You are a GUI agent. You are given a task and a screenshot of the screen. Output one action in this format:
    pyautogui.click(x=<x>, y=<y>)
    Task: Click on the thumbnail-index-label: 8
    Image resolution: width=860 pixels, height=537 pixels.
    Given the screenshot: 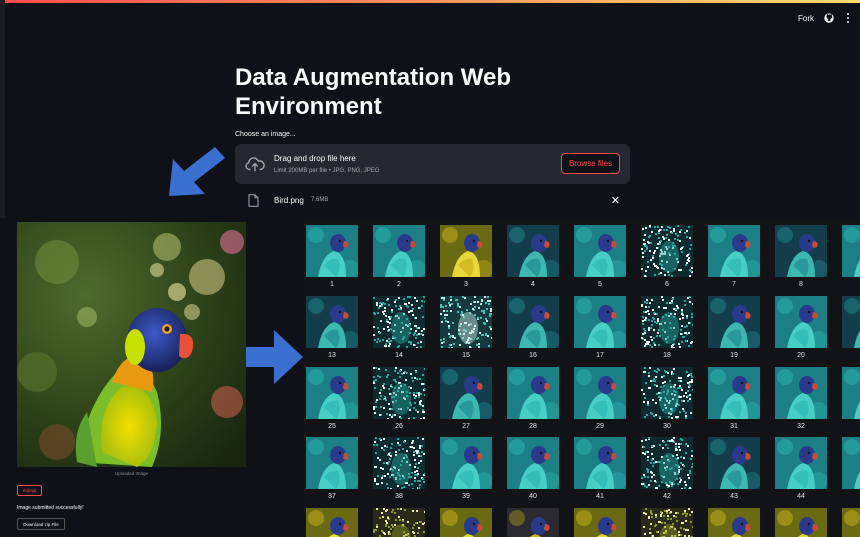 What is the action you would take?
    pyautogui.click(x=801, y=284)
    